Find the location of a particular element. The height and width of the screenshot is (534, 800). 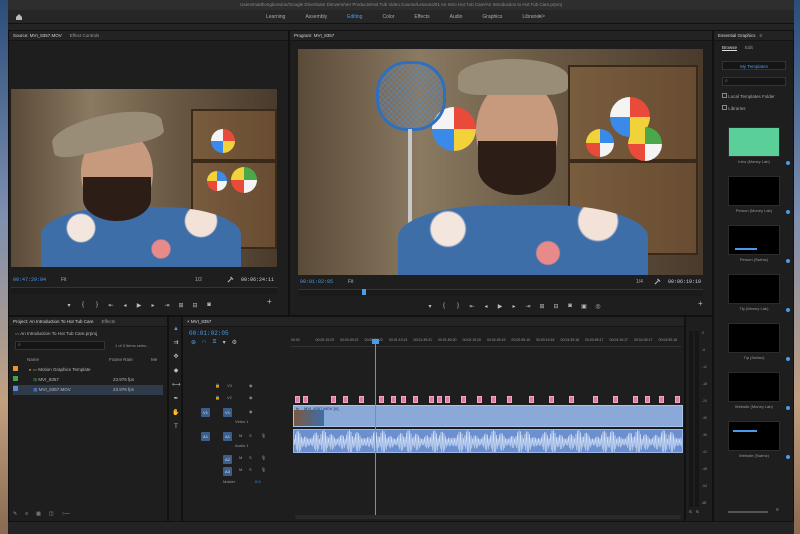

pen-tool-icon: ✒ is located at coordinates (176, 399).